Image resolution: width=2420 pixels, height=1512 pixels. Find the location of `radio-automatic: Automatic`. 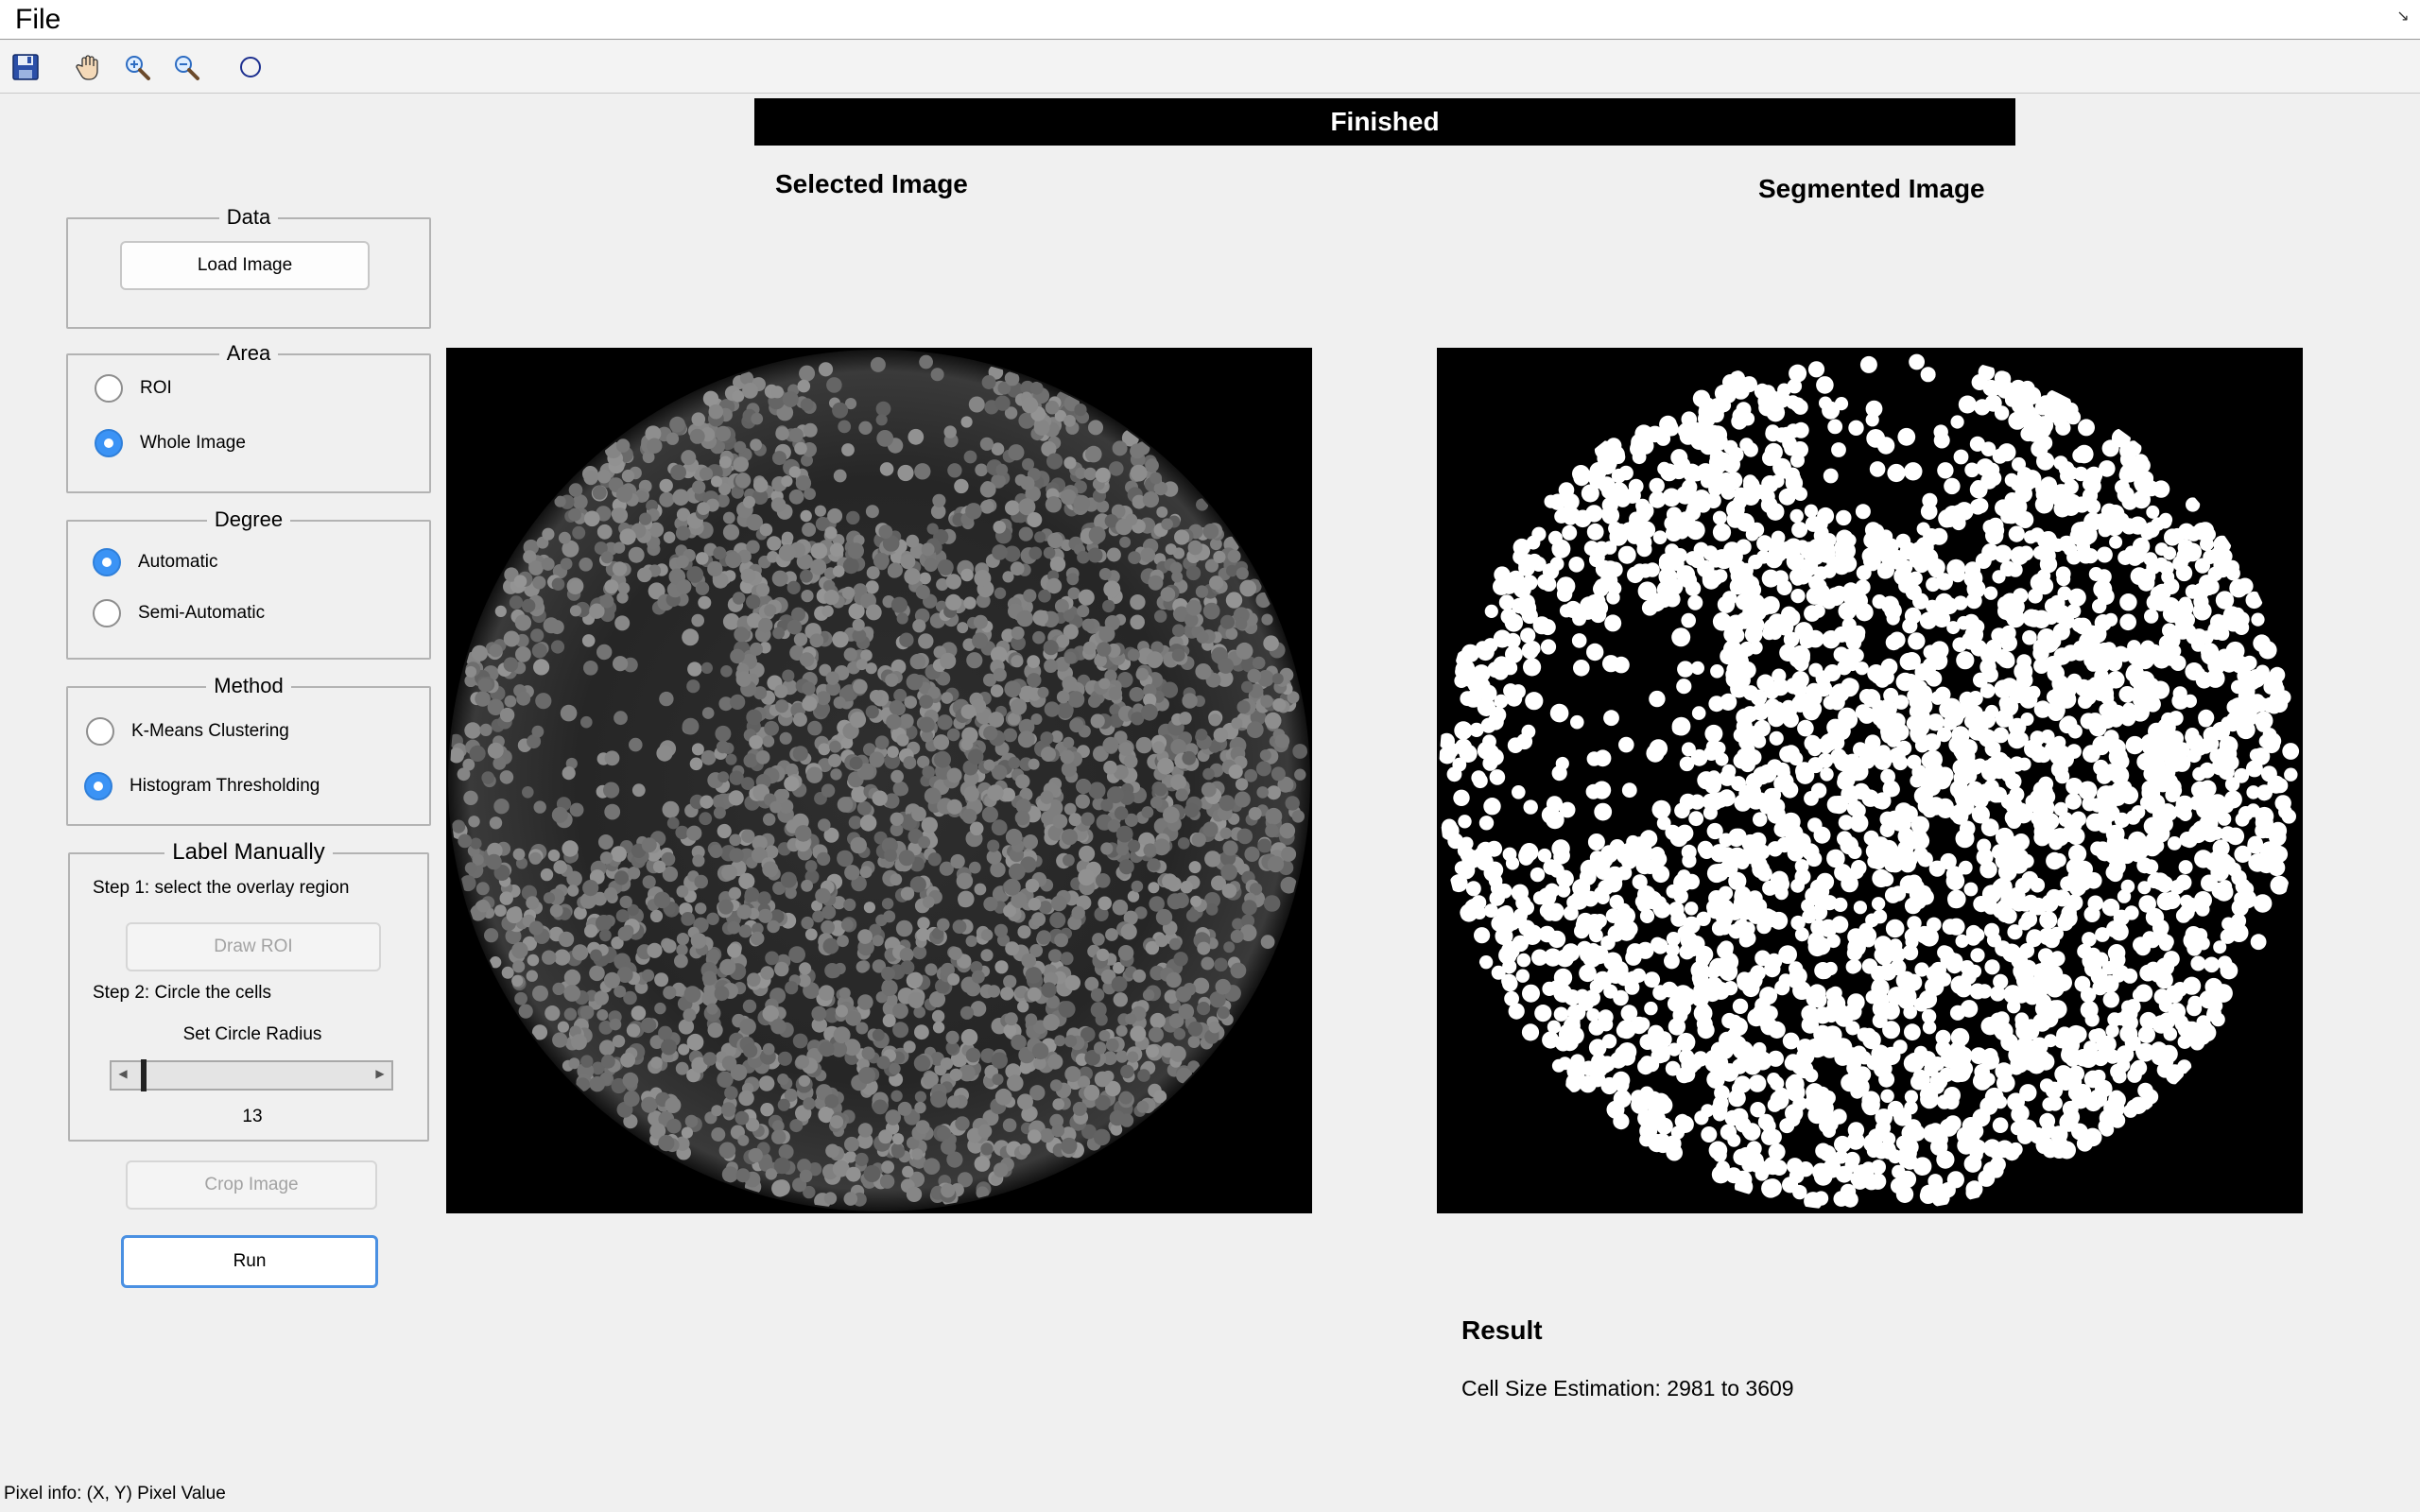

radio-automatic: Automatic is located at coordinates (155, 562).